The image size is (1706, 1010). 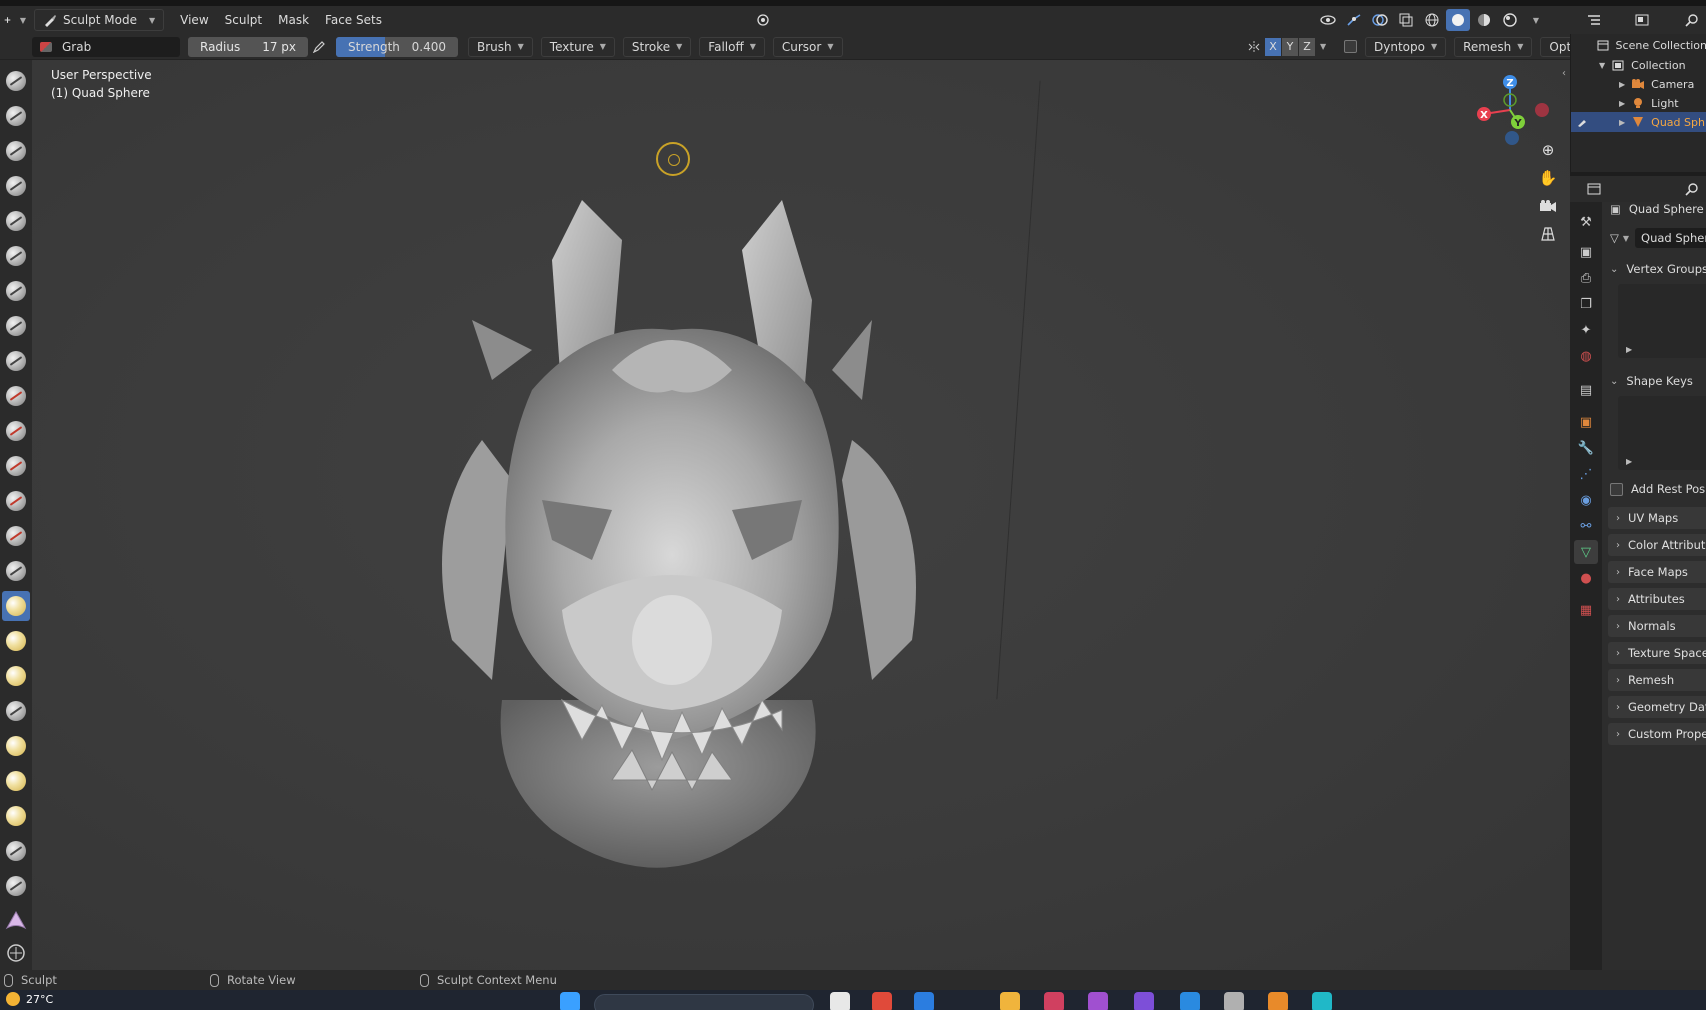 I want to click on dyntopo-checkbox, so click(x=1350, y=46).